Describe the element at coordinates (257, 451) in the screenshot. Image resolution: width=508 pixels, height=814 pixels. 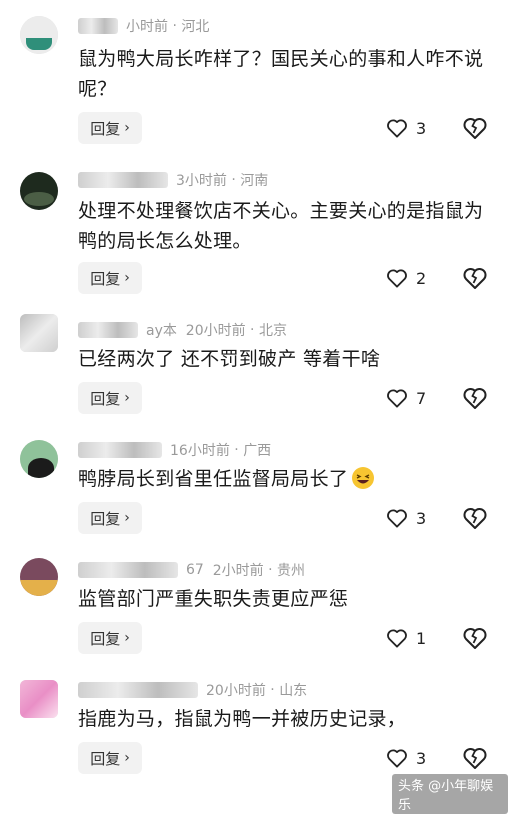
I see `comment-location: 广西` at that location.